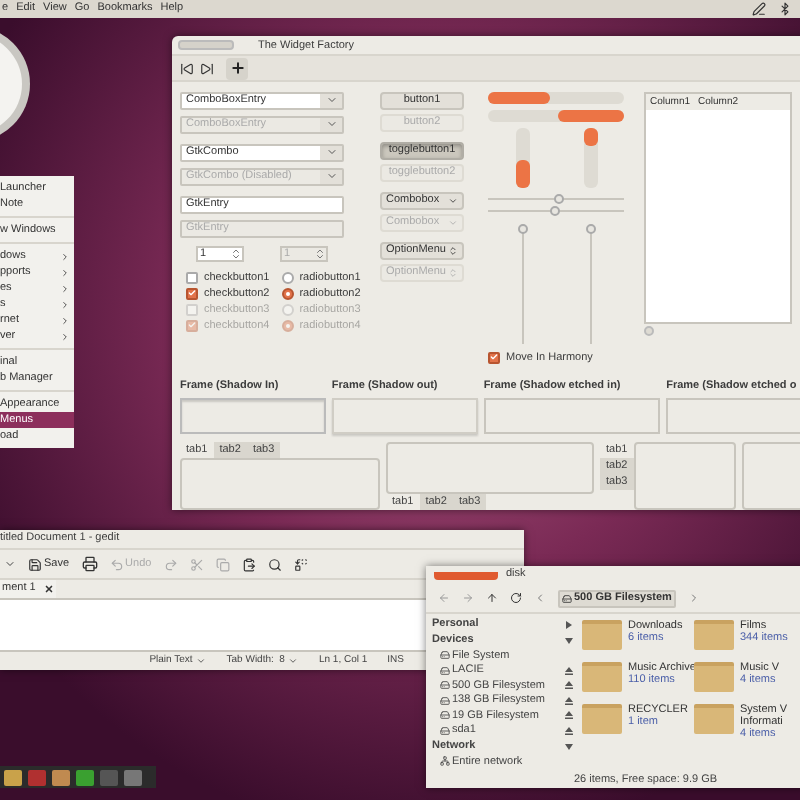 The width and height of the screenshot is (800, 800). Describe the element at coordinates (170, 564) in the screenshot. I see `redo-icon` at that location.